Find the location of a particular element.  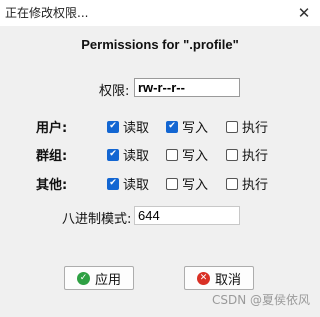

user-exec-checkbox: 执行 is located at coordinates (247, 126).